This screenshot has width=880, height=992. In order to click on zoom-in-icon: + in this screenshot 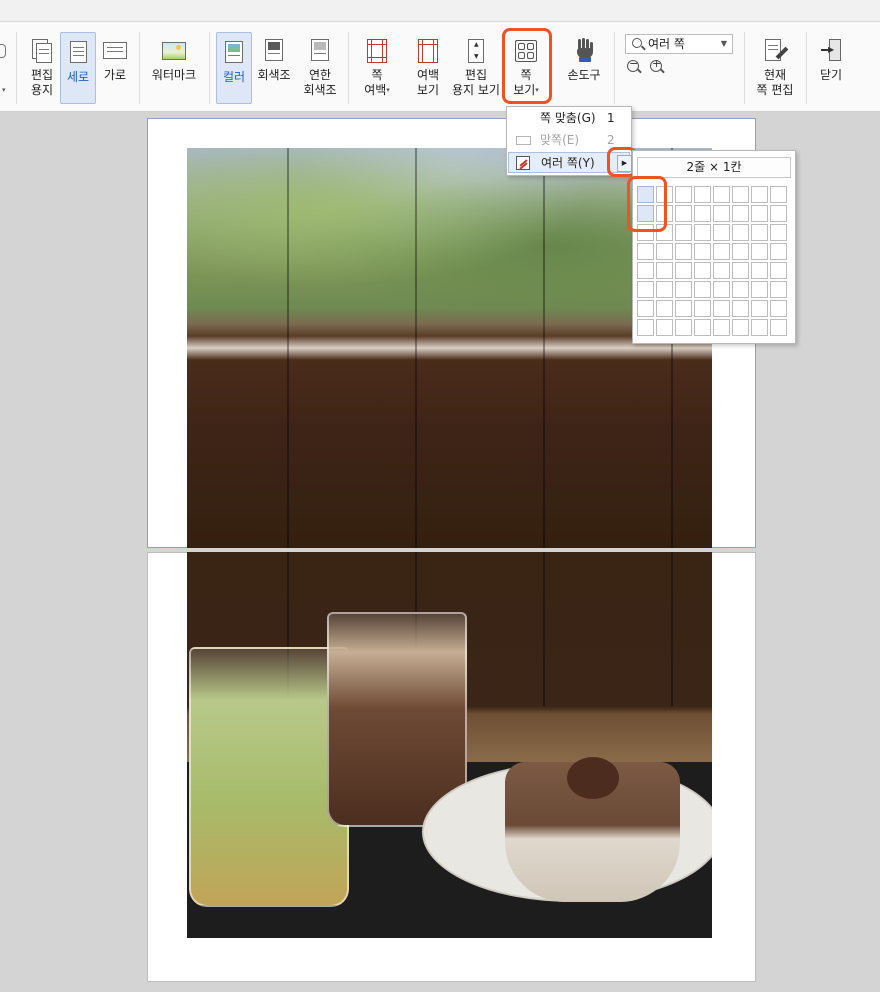, I will do `click(656, 64)`.